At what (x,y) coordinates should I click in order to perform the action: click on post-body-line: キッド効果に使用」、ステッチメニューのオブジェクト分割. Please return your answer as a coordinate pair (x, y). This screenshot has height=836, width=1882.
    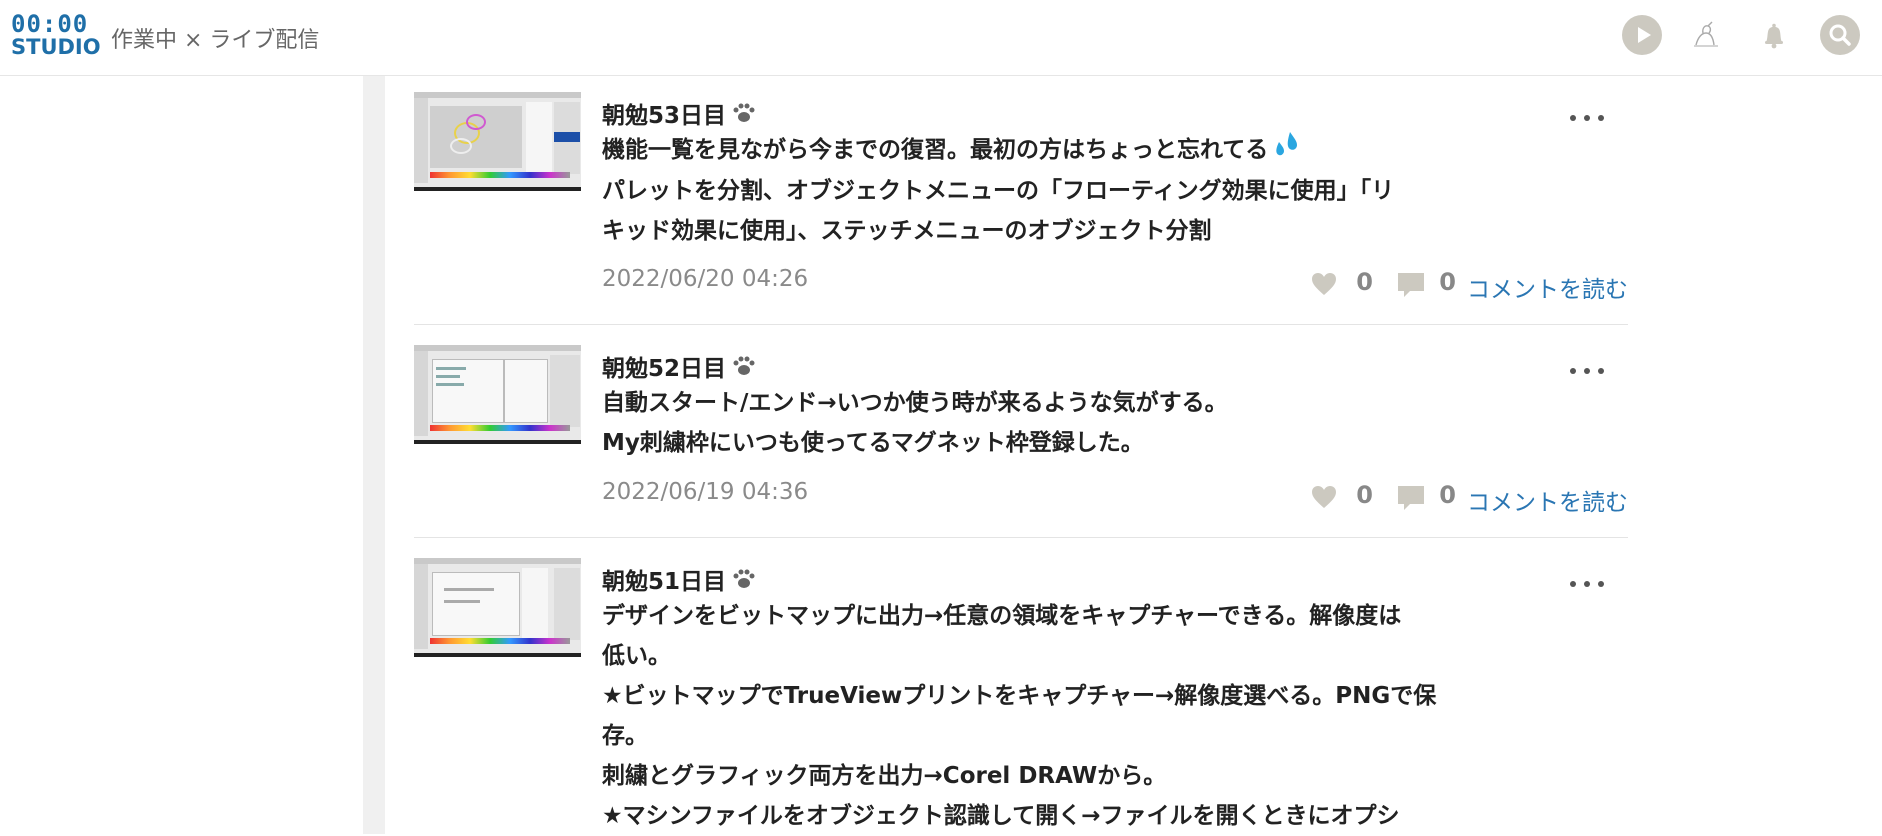
    Looking at the image, I should click on (907, 231).